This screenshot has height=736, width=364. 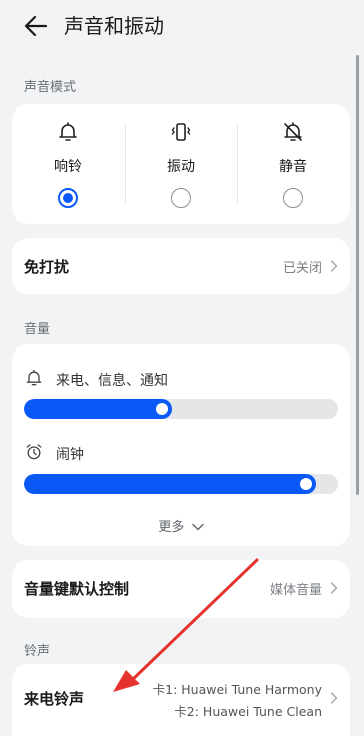 I want to click on vibrate-icon, so click(x=181, y=132).